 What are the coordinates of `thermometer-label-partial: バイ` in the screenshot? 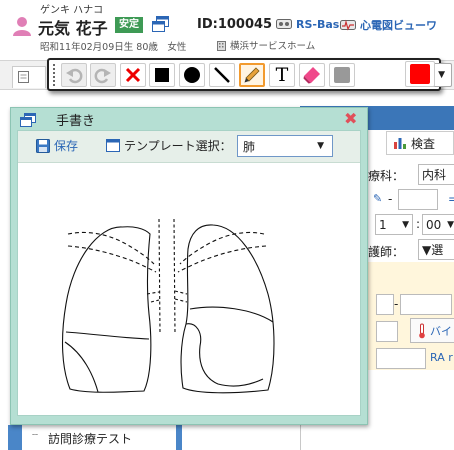 It's located at (441, 331).